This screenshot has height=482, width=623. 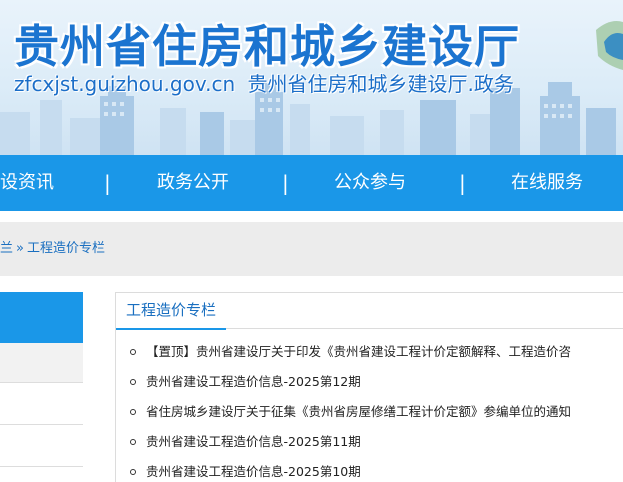 I want to click on nav-item-government-affairs: 政务公开, so click(x=193, y=183).